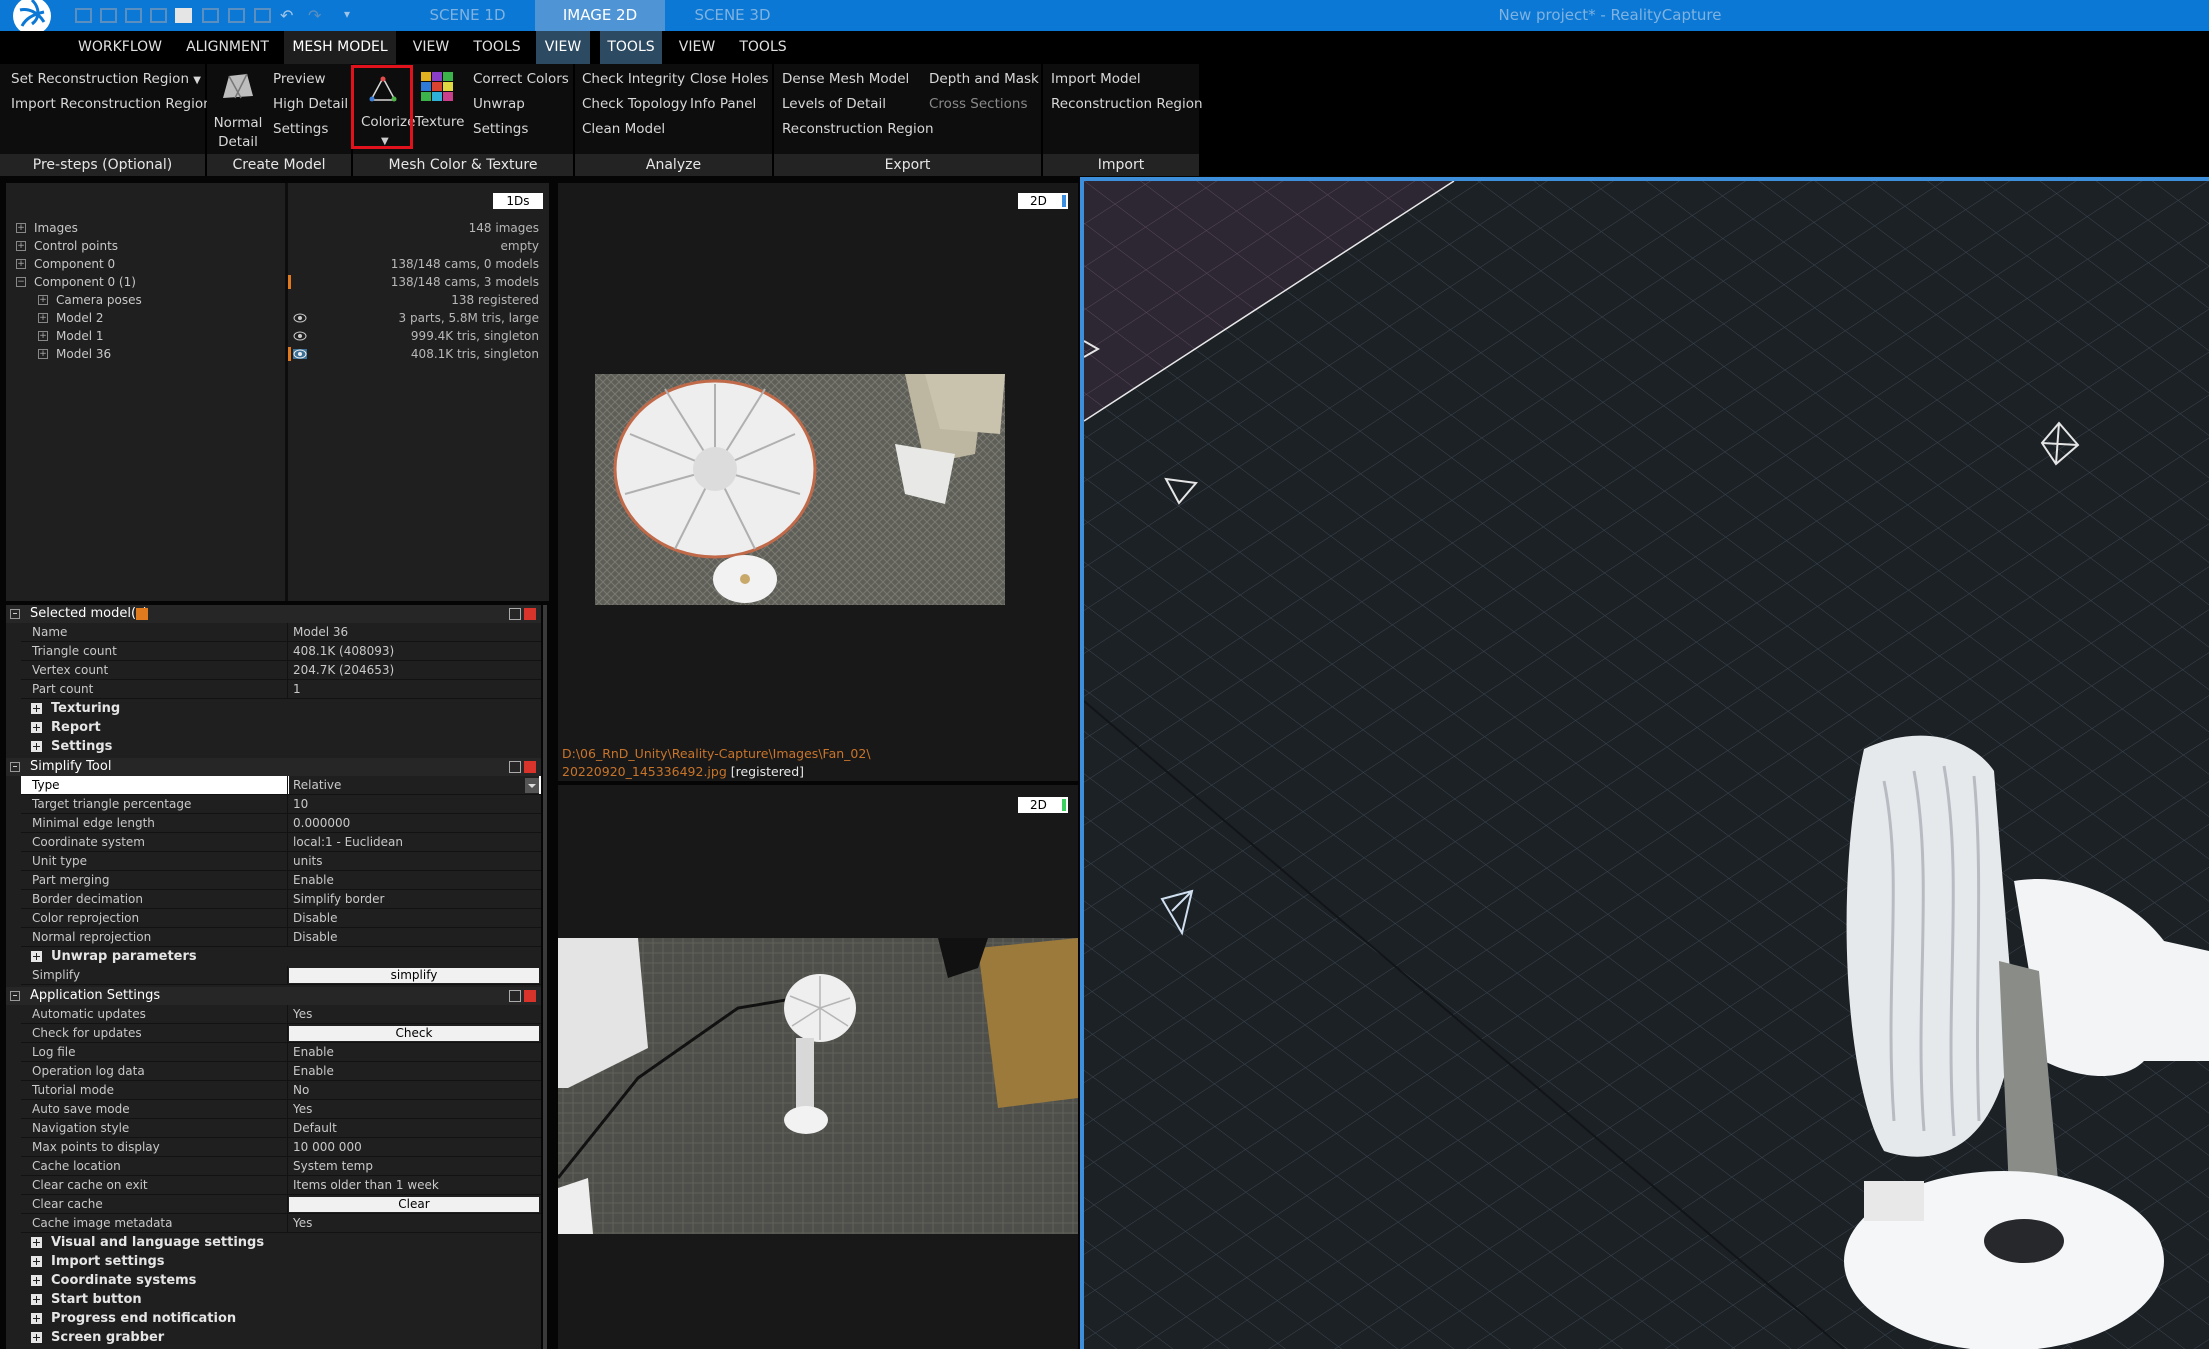 This screenshot has height=1349, width=2209. Describe the element at coordinates (281, 1014) in the screenshot. I see `prop-row-automatic-updates: Automatic updates Yes` at that location.